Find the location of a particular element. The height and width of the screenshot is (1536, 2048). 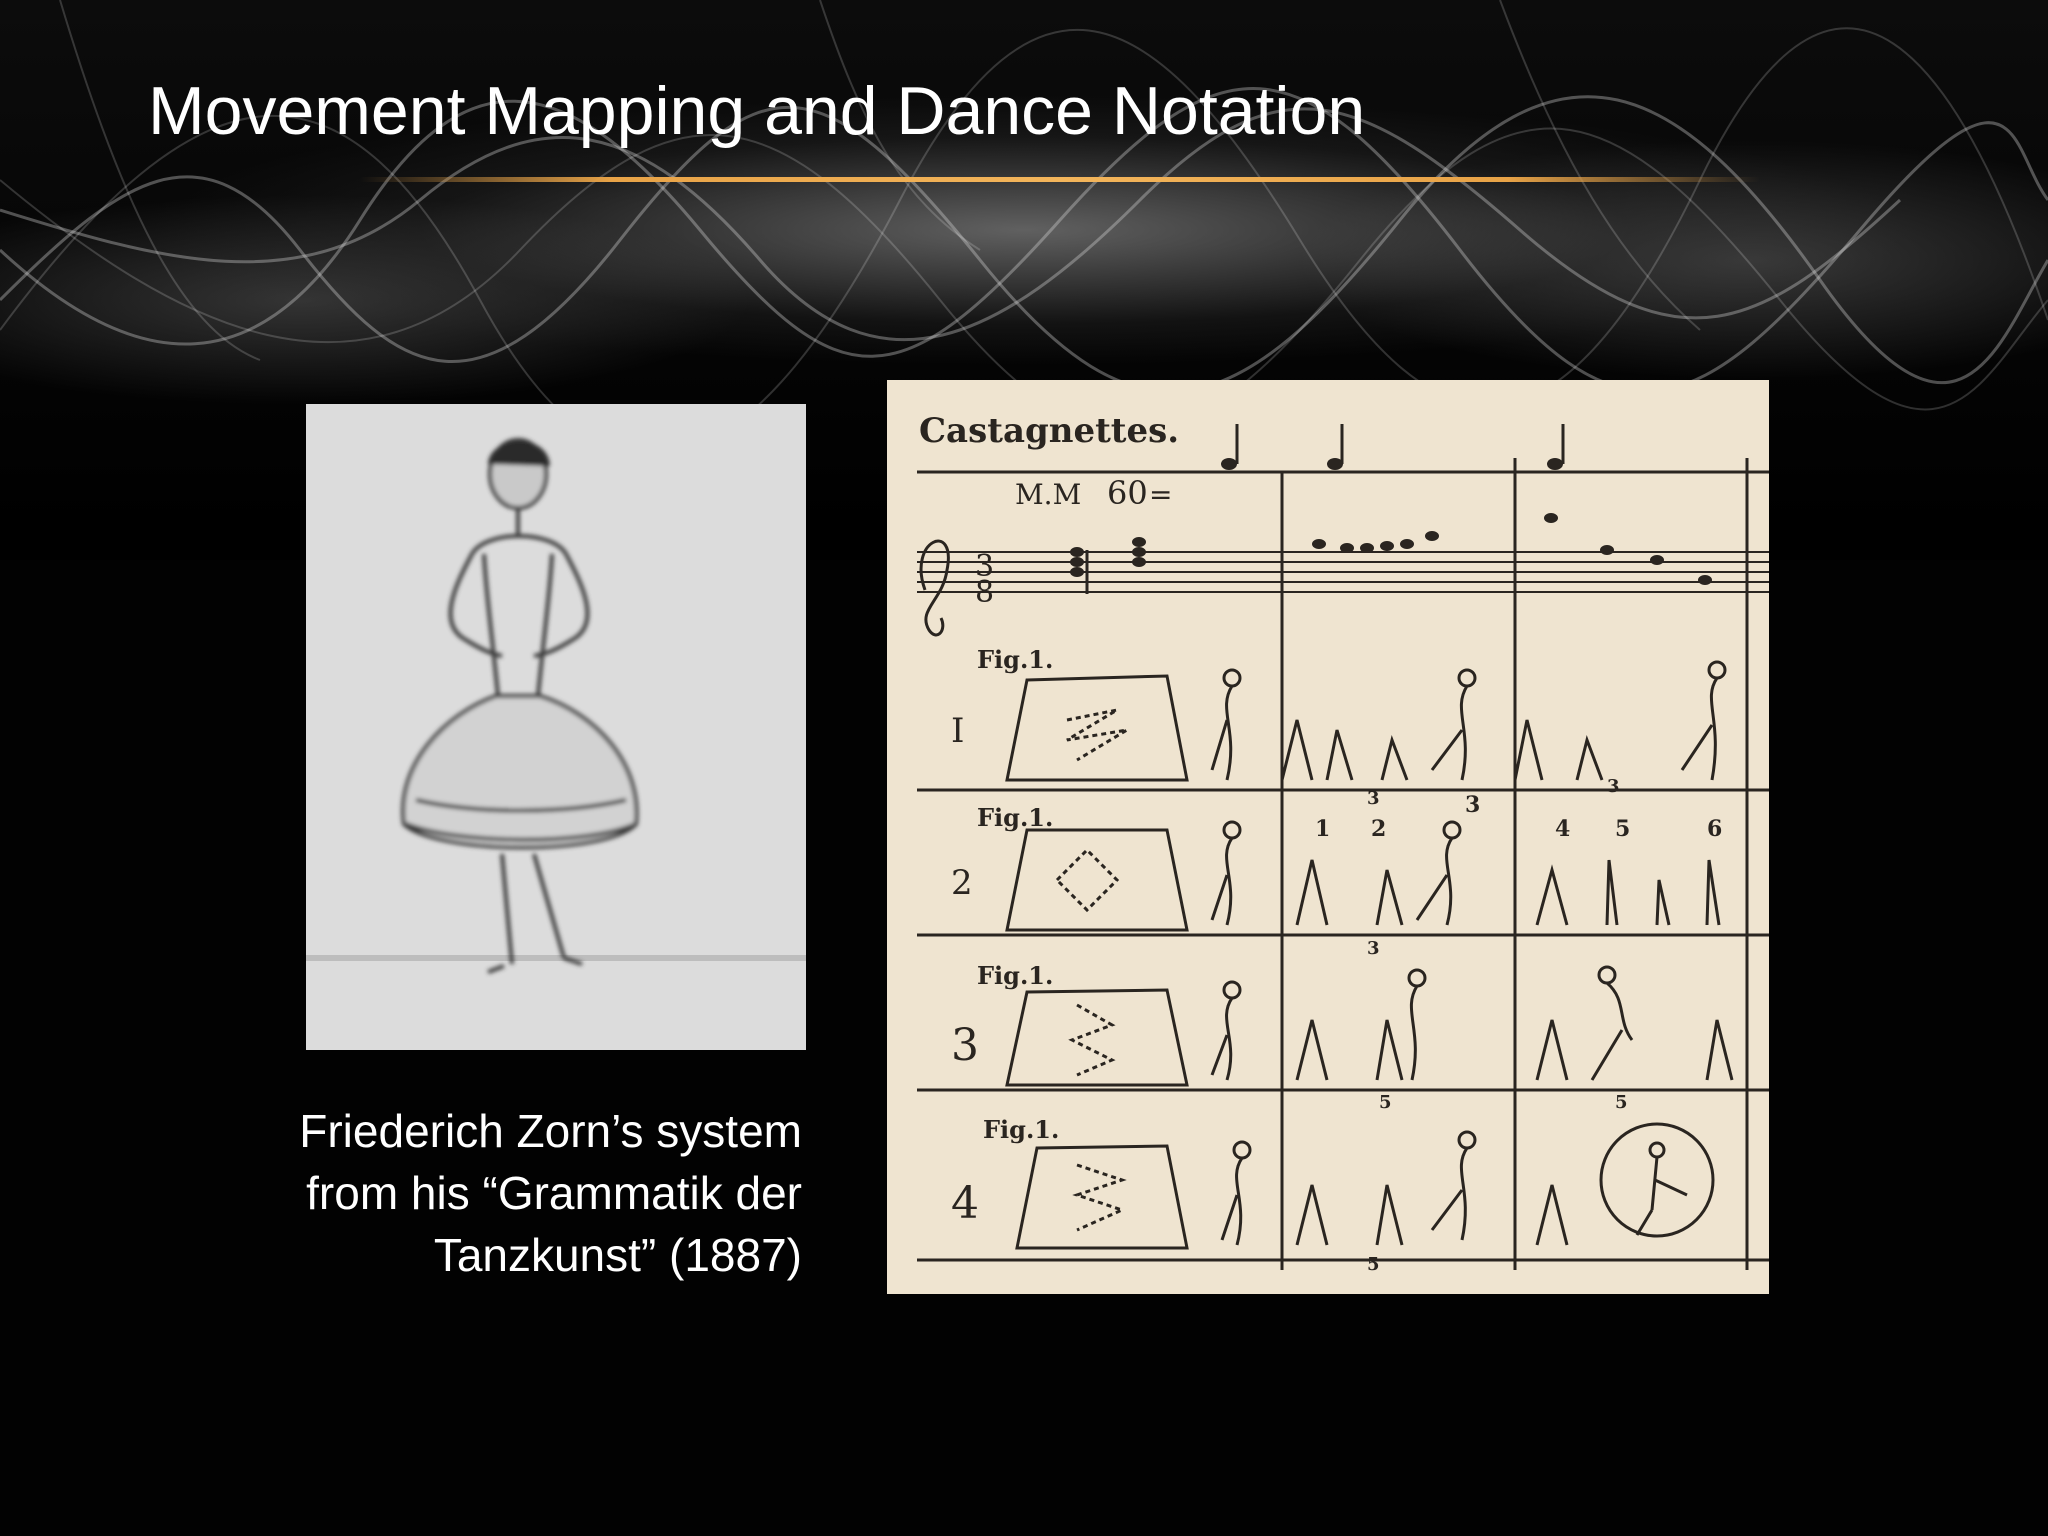

stick-figures is located at coordinates (1472, 953).